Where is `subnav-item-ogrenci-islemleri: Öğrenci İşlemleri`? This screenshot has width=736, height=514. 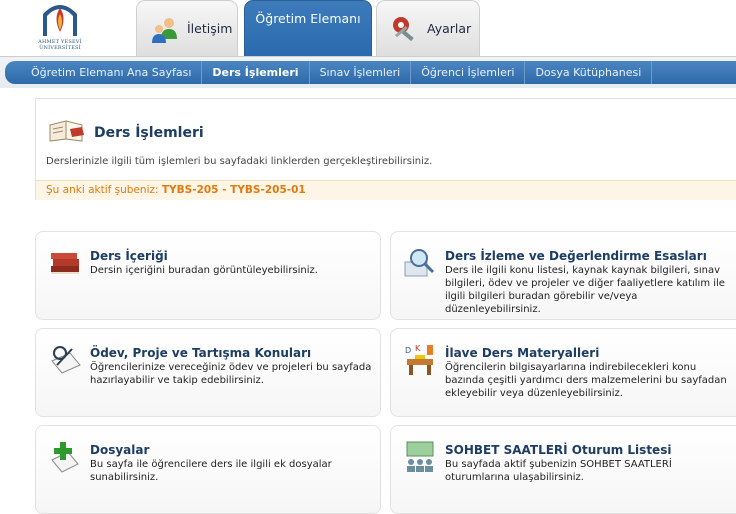
subnav-item-ogrenci-islemleri: Öğrenci İşlemleri is located at coordinates (468, 72).